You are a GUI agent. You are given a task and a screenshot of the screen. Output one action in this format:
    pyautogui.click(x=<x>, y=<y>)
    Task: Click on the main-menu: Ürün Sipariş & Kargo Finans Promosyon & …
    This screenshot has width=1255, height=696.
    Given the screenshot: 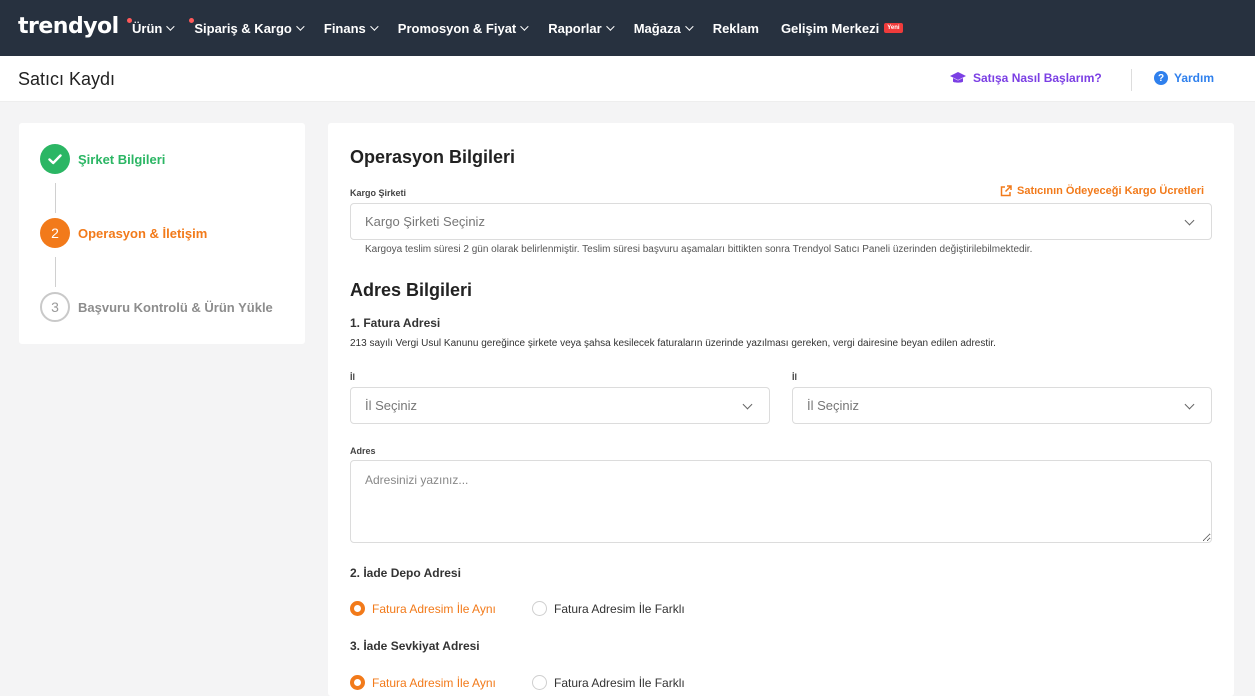 What is the action you would take?
    pyautogui.click(x=526, y=28)
    